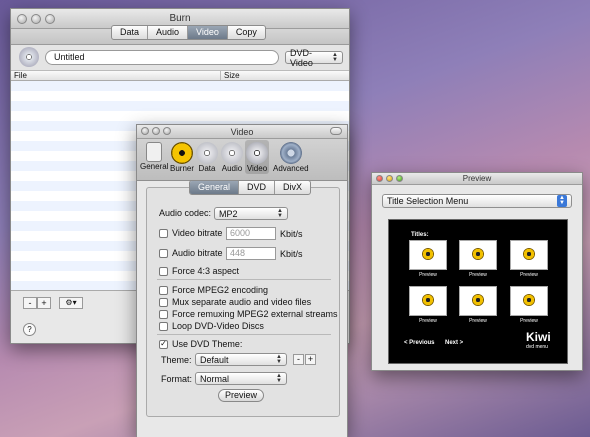 The height and width of the screenshot is (437, 590). What do you see at coordinates (176, 360) in the screenshot?
I see `theme-label: Theme:` at bounding box center [176, 360].